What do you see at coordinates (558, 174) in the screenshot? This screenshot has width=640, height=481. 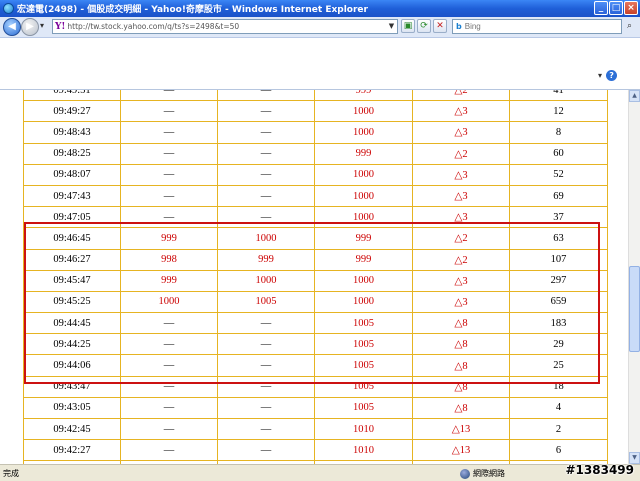 I see `volume-cell: 52` at bounding box center [558, 174].